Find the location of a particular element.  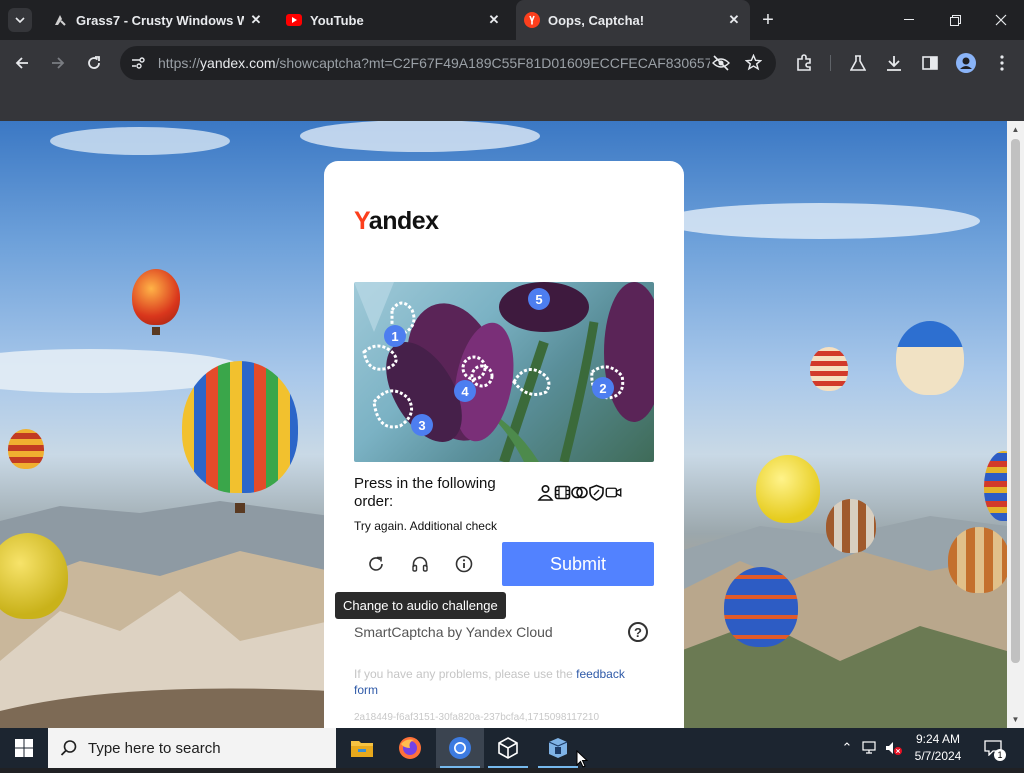

marker-3: 3 is located at coordinates (422, 425).